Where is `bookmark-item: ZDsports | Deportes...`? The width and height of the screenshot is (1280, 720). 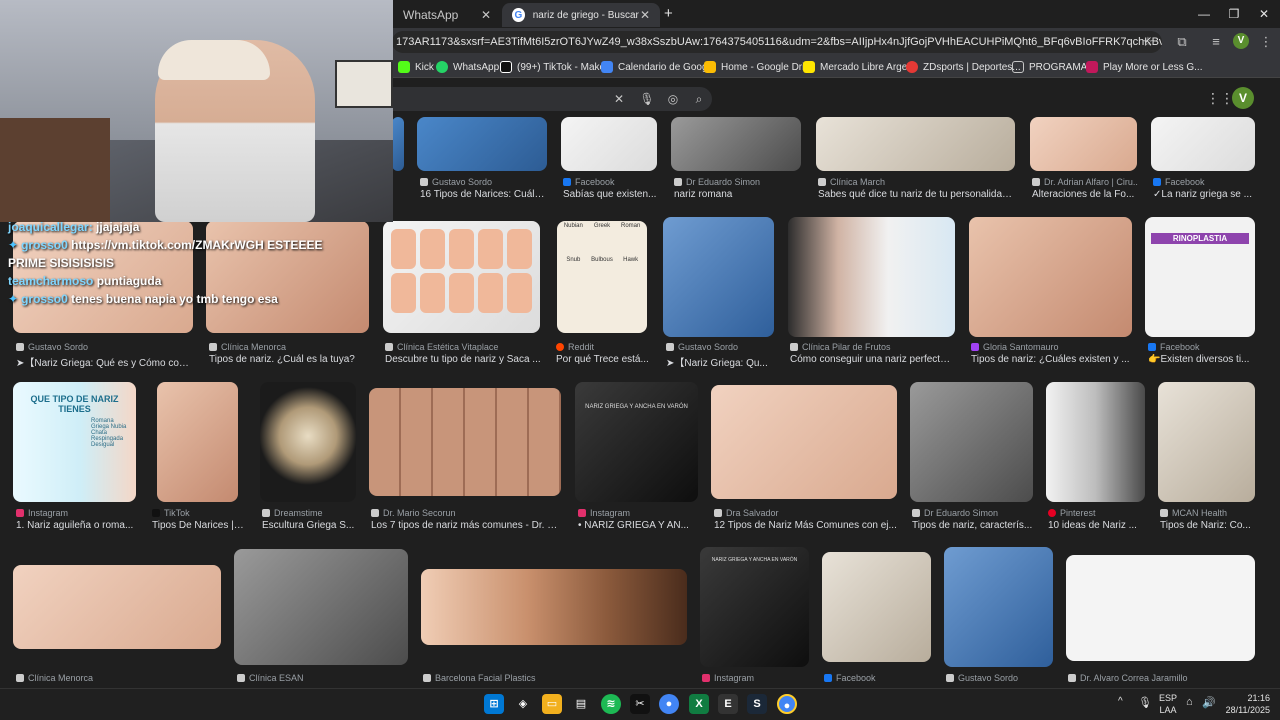 bookmark-item: ZDsports | Deportes... is located at coordinates (963, 67).